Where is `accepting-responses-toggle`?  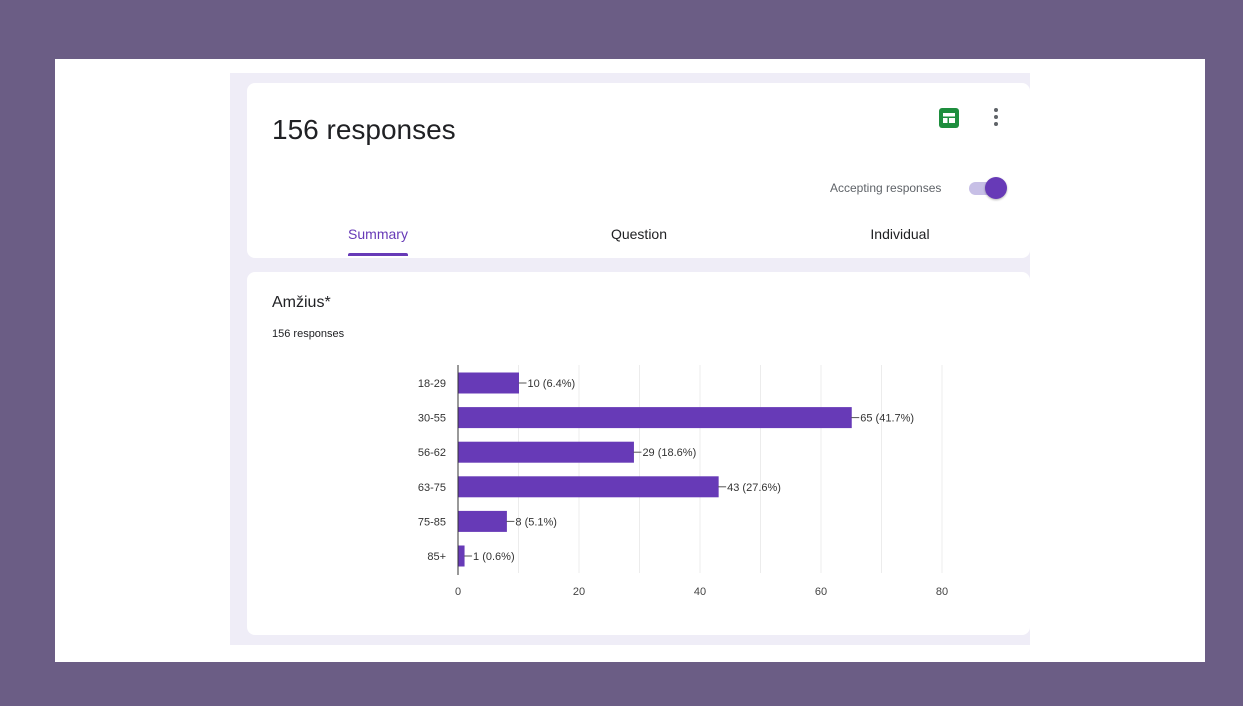
accepting-responses-toggle is located at coordinates (987, 188).